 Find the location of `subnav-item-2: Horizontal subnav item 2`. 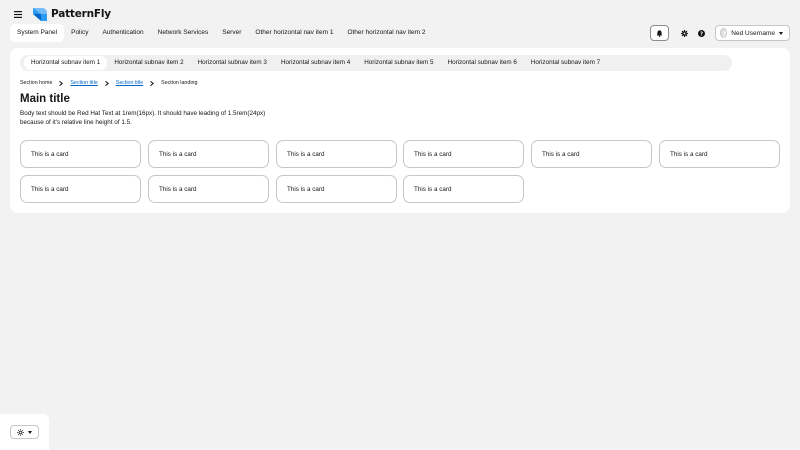

subnav-item-2: Horizontal subnav item 2 is located at coordinates (148, 63).